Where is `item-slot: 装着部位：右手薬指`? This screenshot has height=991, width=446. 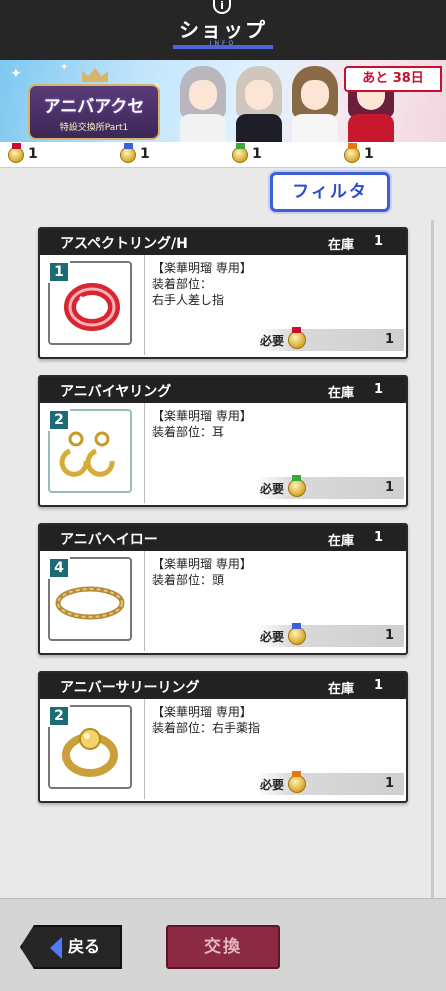
item-slot: 装着部位：右手薬指 is located at coordinates (206, 728).